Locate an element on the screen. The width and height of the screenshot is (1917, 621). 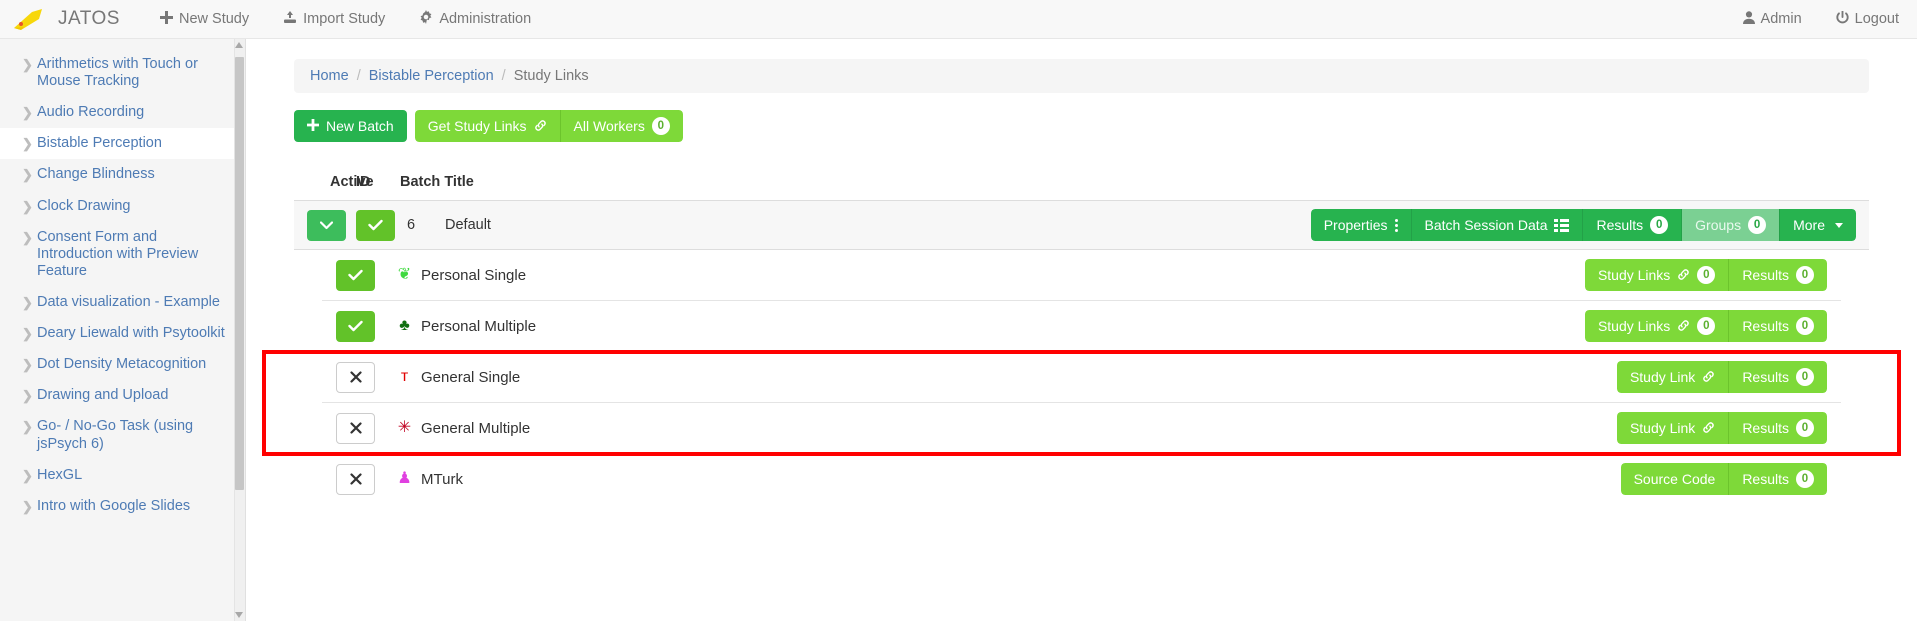
worker-personal-single-results-button: Results 0 is located at coordinates (1778, 275).